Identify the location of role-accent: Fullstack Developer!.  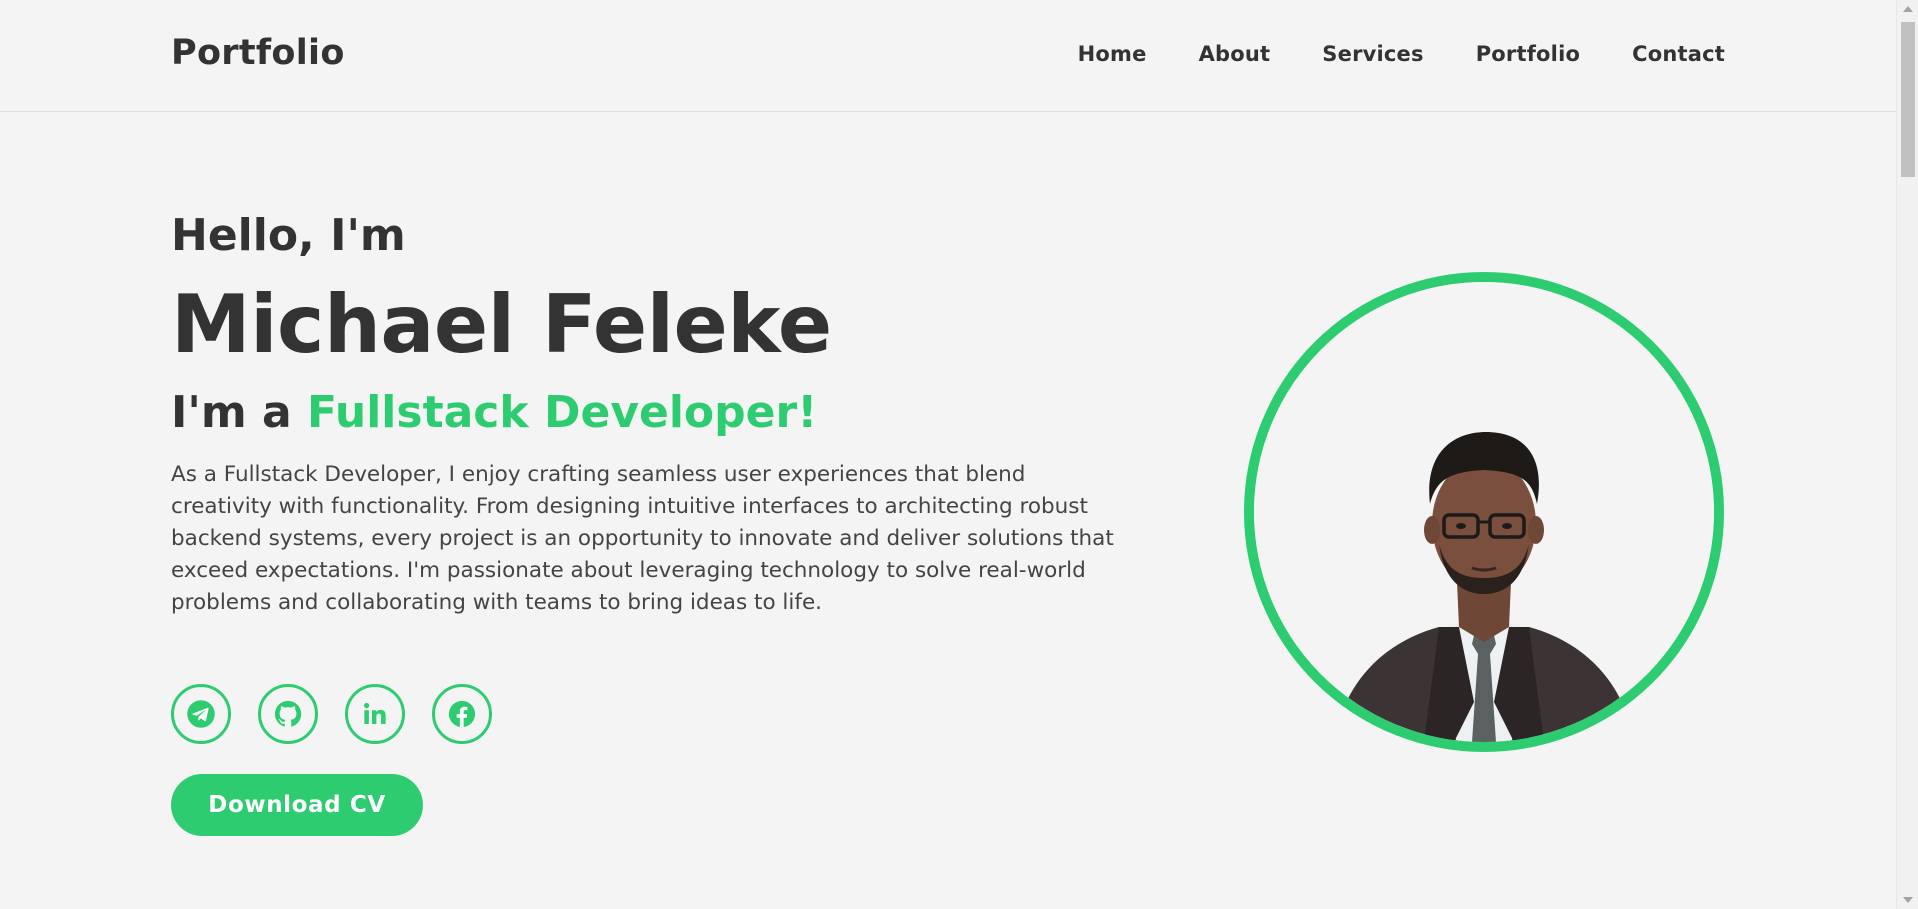
(562, 412).